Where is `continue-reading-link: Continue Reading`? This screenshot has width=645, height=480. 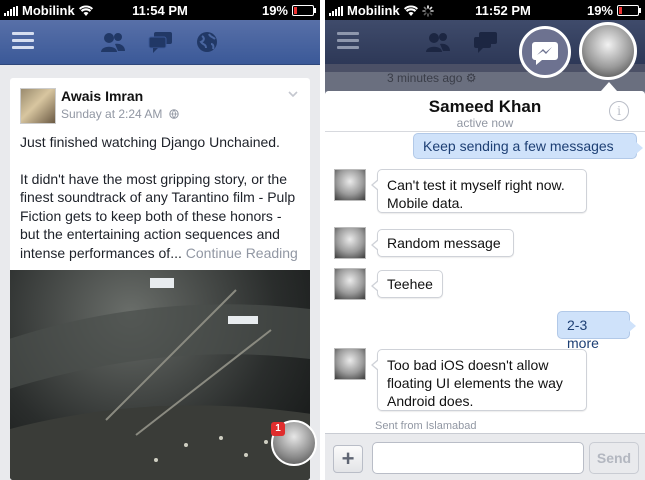
continue-reading-link: Continue Reading is located at coordinates (242, 253).